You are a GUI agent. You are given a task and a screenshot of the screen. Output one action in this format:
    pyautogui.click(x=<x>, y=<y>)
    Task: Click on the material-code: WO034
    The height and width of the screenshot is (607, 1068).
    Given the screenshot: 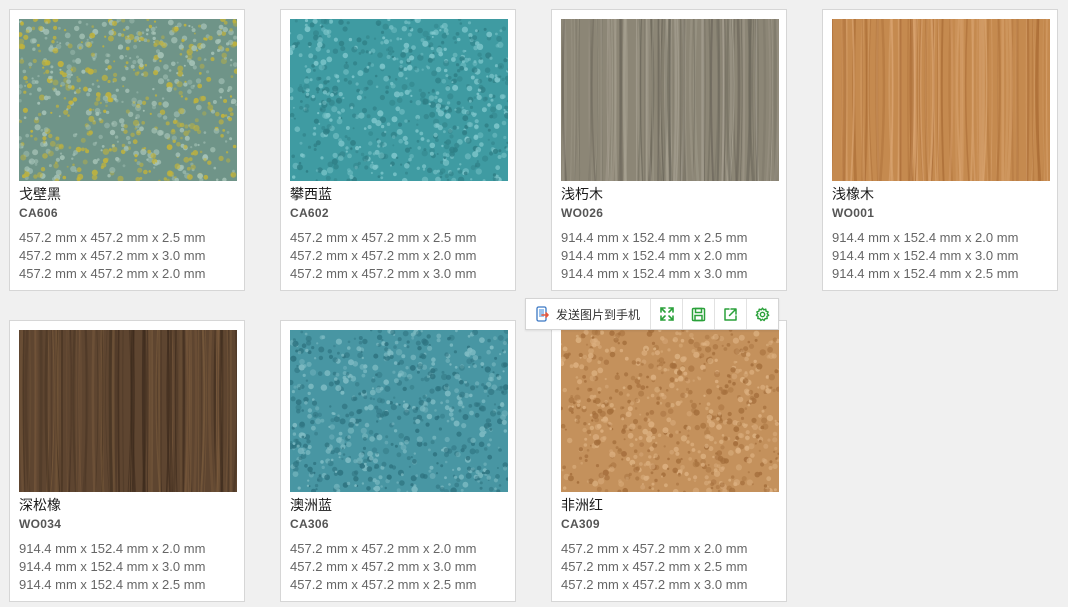 What is the action you would take?
    pyautogui.click(x=40, y=524)
    